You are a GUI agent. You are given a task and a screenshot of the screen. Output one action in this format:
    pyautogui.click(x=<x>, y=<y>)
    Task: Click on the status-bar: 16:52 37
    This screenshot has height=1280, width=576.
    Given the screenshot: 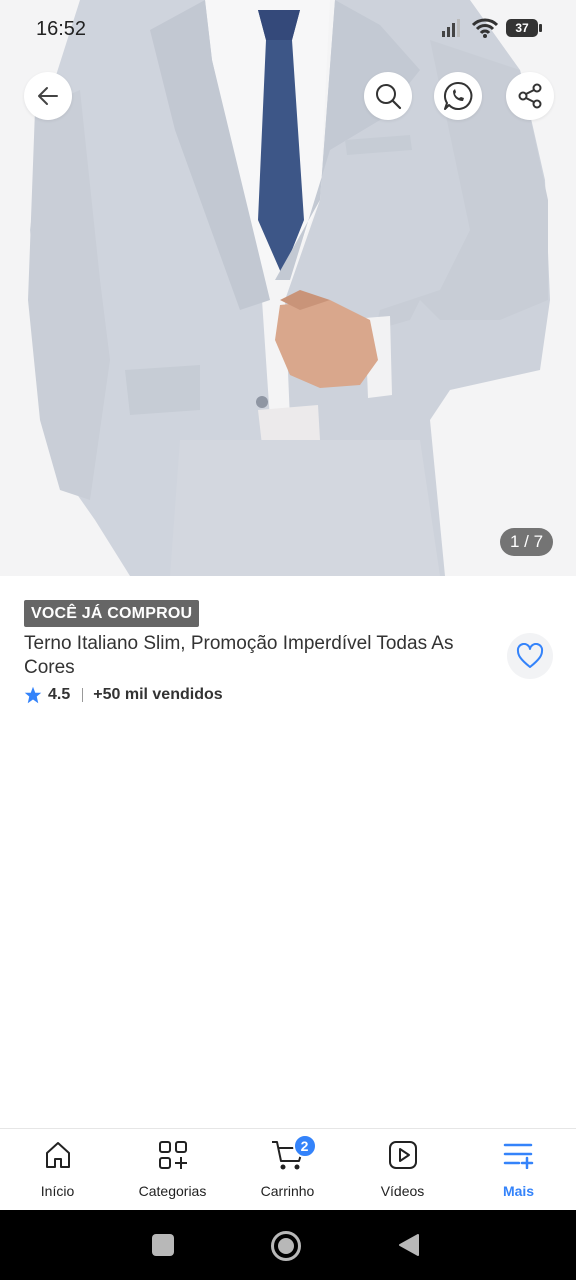 What is the action you would take?
    pyautogui.click(x=288, y=30)
    